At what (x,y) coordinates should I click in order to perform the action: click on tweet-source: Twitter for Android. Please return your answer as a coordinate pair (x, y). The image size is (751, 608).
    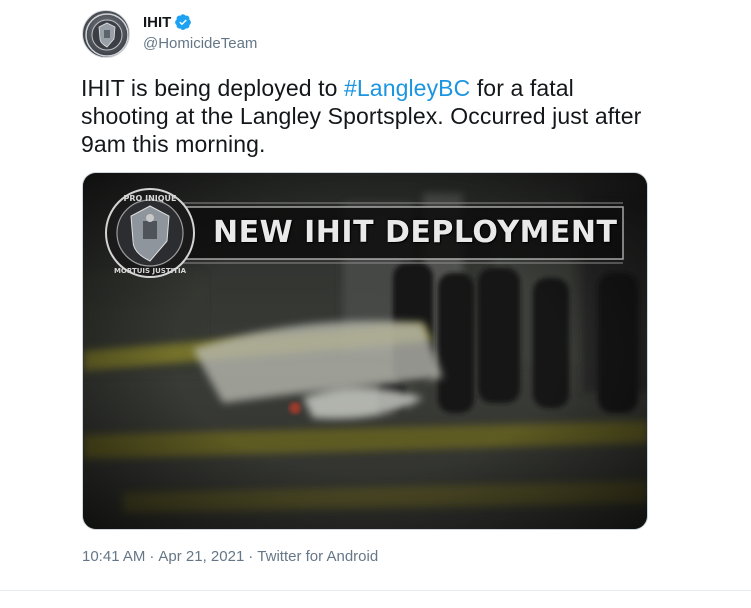
    Looking at the image, I should click on (317, 556).